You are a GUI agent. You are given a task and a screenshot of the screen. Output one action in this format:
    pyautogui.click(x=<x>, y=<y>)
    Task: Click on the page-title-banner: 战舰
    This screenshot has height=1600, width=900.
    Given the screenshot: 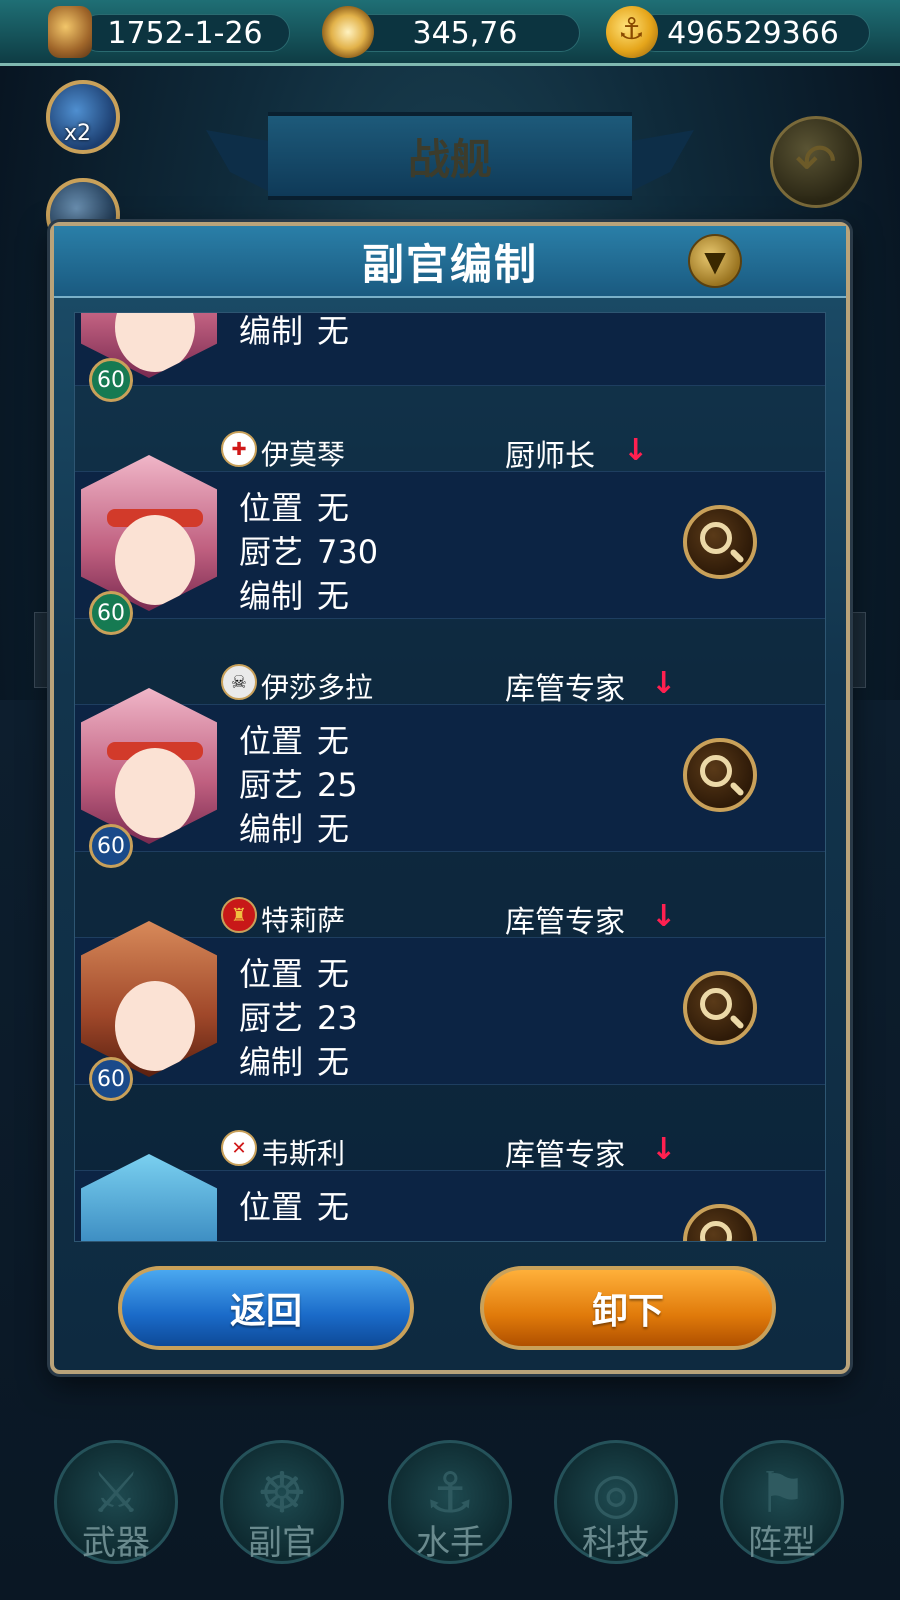 What is the action you would take?
    pyautogui.click(x=450, y=156)
    